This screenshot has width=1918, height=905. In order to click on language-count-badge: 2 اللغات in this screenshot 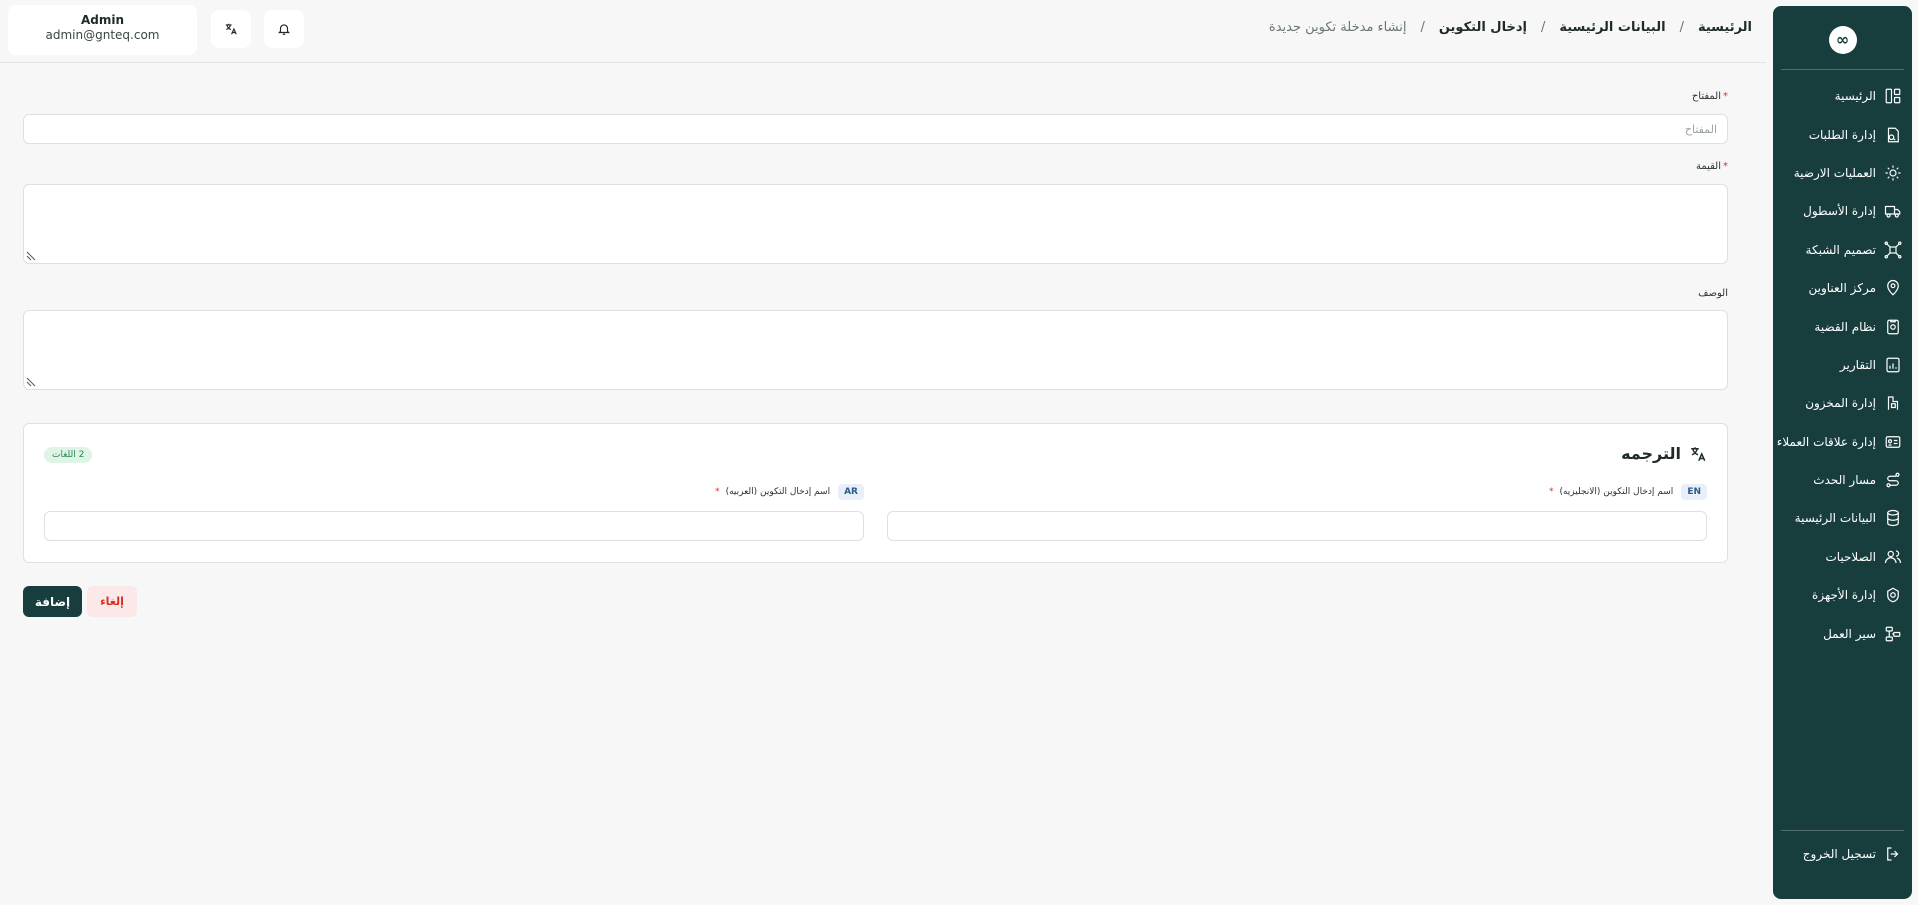, I will do `click(68, 455)`.